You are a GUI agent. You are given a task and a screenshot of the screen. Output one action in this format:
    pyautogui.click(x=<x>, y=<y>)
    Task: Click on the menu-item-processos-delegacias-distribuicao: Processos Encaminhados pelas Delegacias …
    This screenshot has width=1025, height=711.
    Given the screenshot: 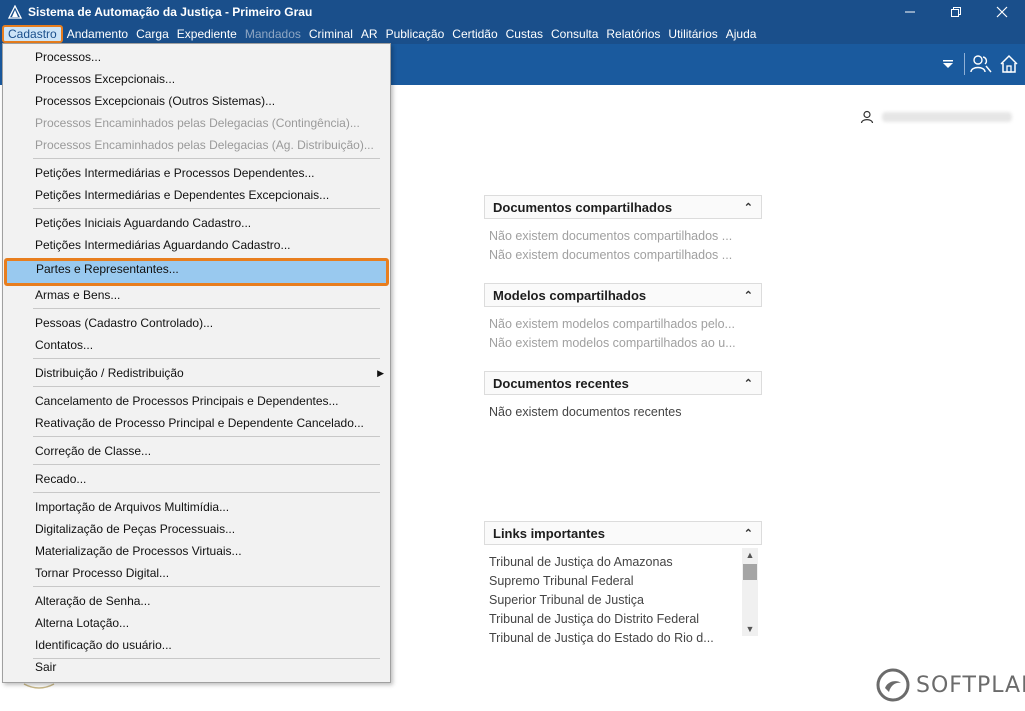 What is the action you would take?
    pyautogui.click(x=196, y=145)
    